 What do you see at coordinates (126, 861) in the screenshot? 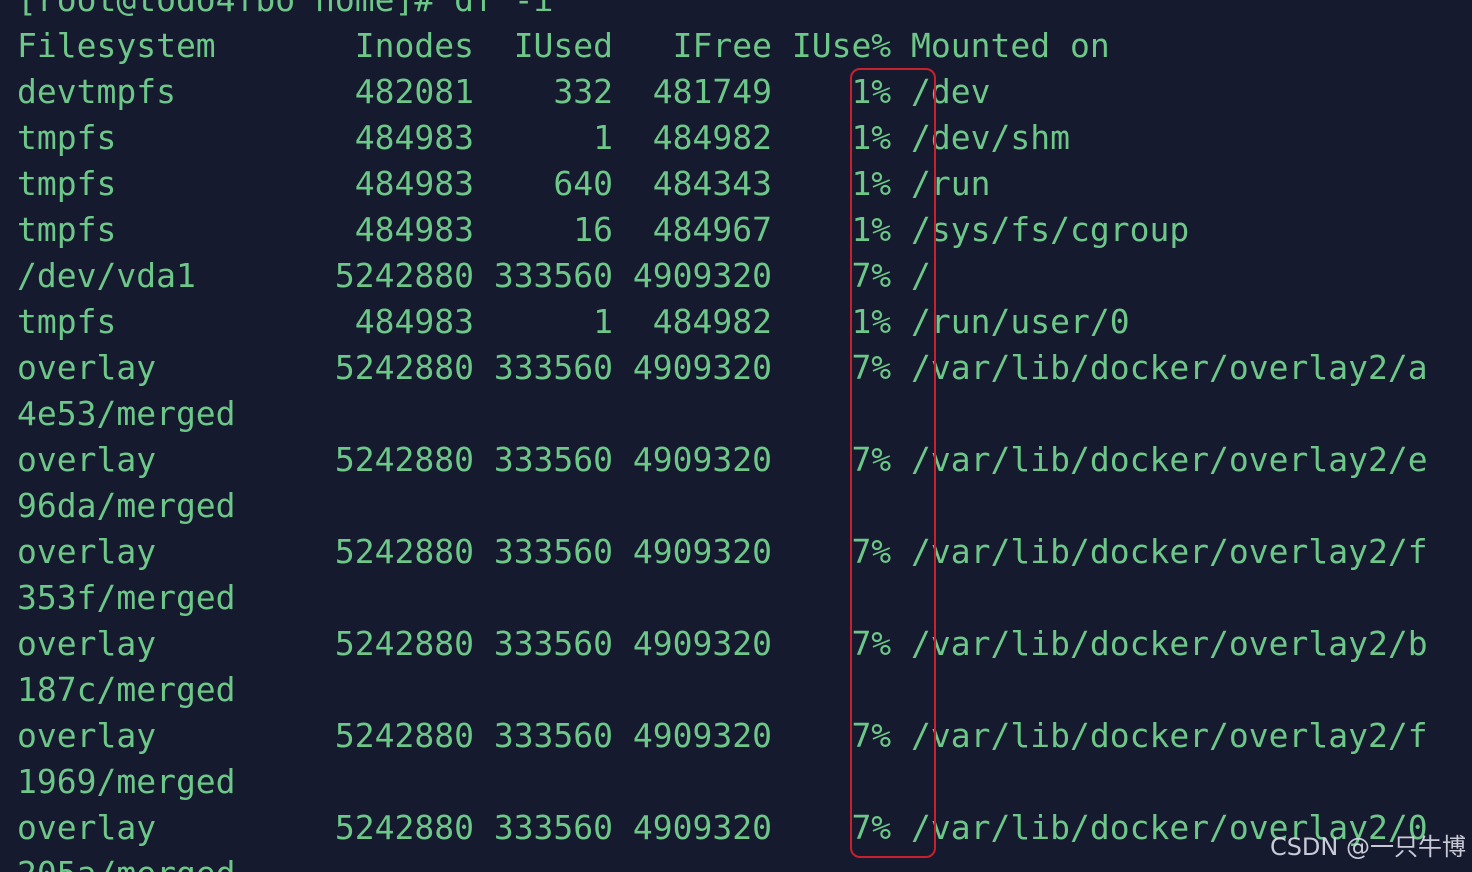
I see `df-row-wrap: 205a/merged` at bounding box center [126, 861].